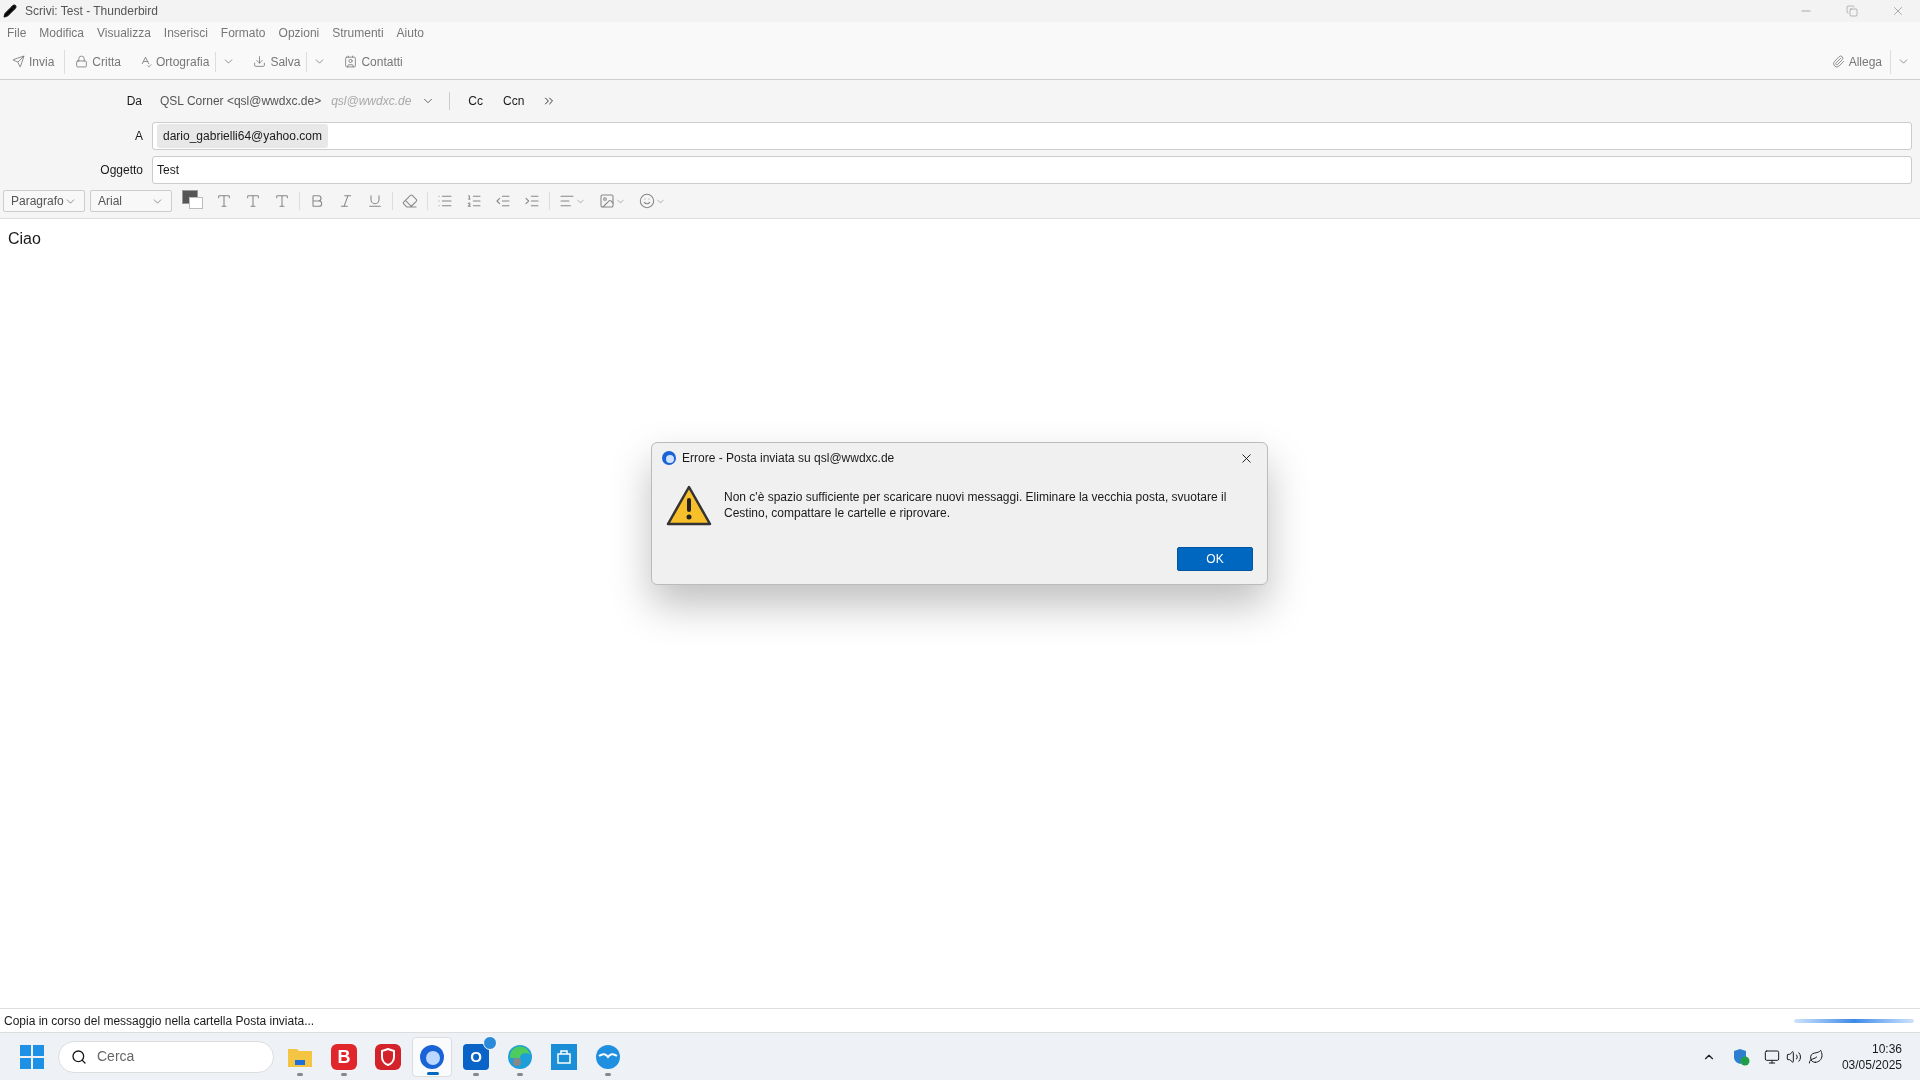  Describe the element at coordinates (33, 61) in the screenshot. I see `toolbar-button: Invia` at that location.